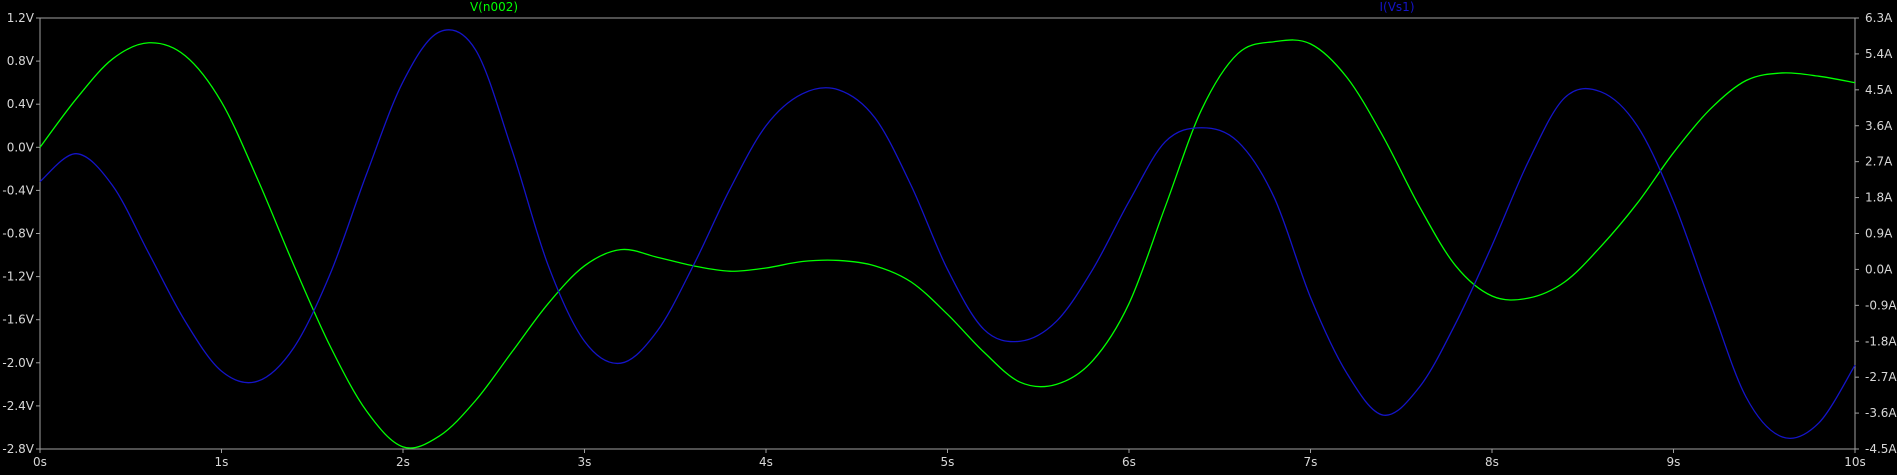  What do you see at coordinates (1879, 126) in the screenshot?
I see `y-right-tick-label: 3.6A` at bounding box center [1879, 126].